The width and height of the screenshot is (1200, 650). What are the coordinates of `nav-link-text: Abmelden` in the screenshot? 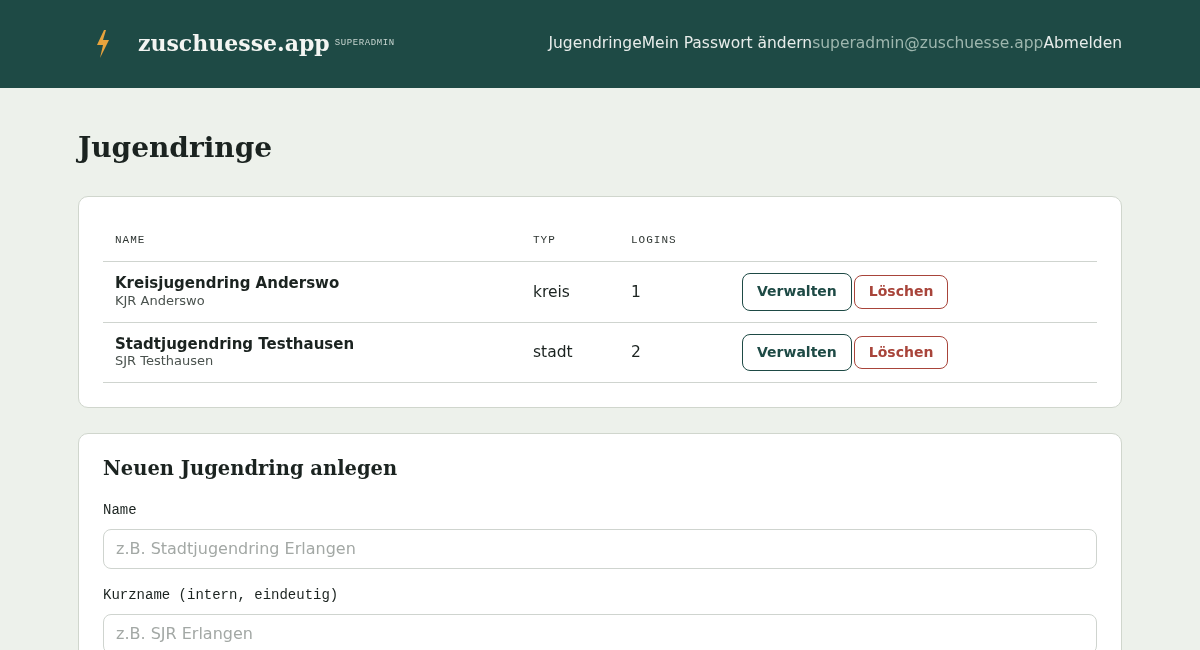 It's located at (1082, 44).